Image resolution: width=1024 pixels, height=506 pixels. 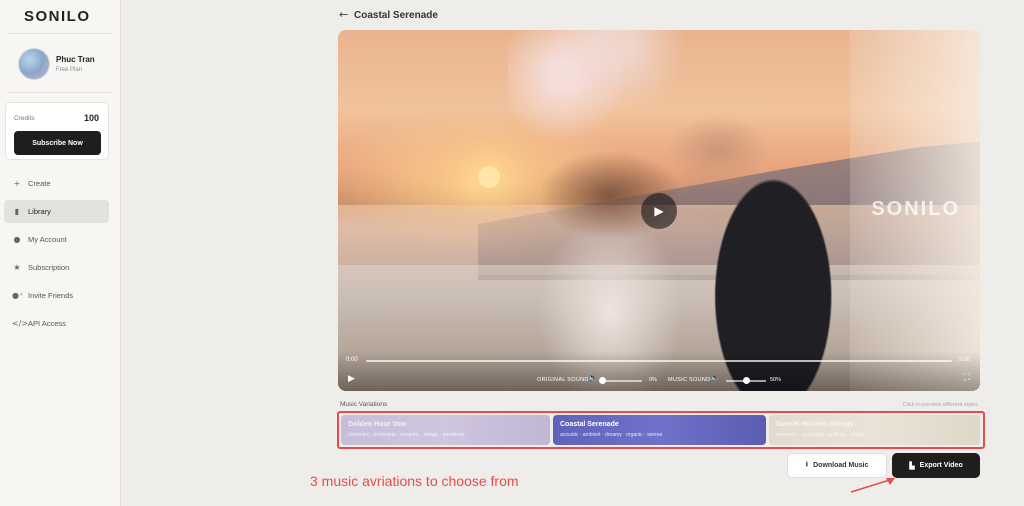 I want to click on logo: SONILO, so click(x=57, y=16).